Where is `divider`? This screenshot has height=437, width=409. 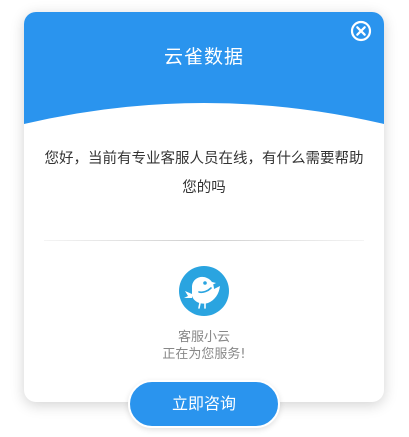
divider is located at coordinates (204, 240).